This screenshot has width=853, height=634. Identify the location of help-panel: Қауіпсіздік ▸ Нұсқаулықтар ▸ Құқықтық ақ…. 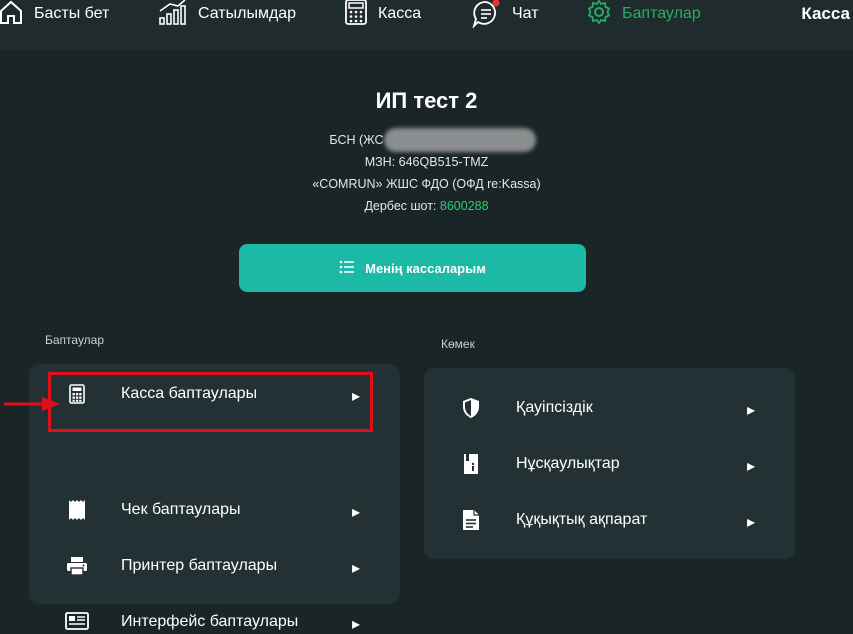
(609, 463).